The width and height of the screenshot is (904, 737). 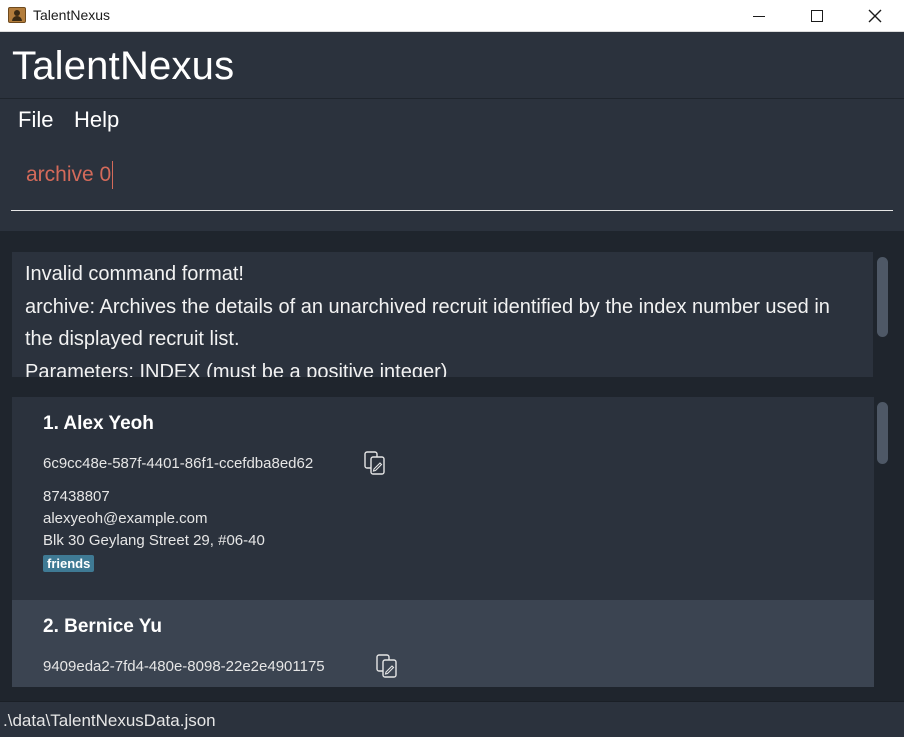 What do you see at coordinates (882, 297) in the screenshot?
I see `result-scrollbar` at bounding box center [882, 297].